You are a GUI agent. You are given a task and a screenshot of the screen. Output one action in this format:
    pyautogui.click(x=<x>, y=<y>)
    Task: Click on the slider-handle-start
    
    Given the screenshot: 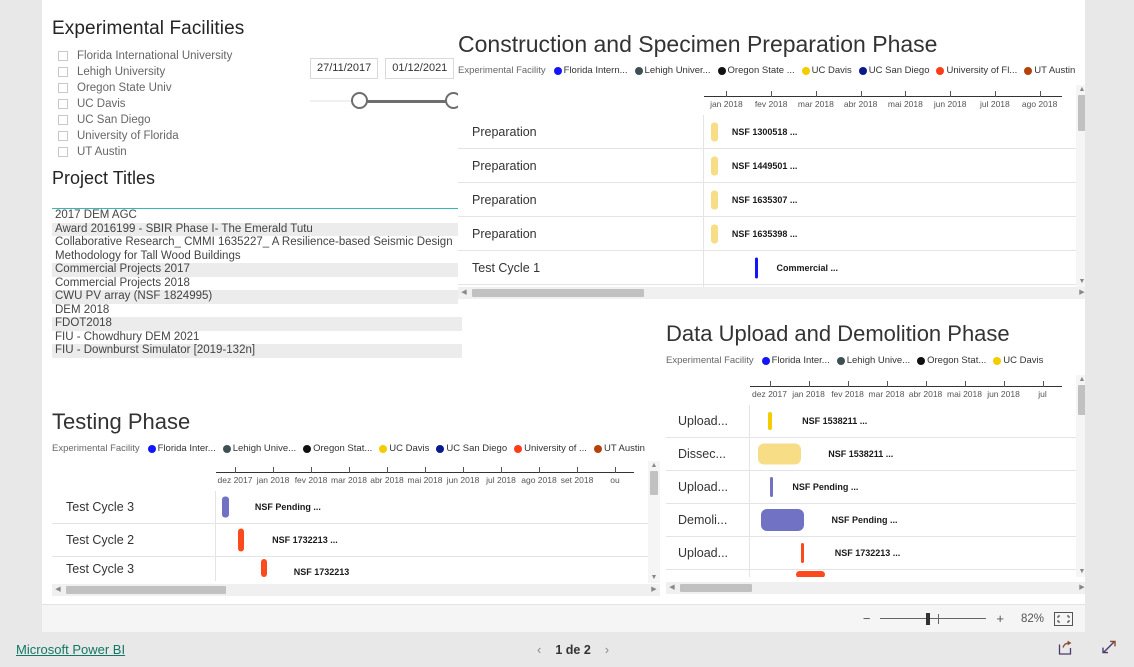 What is the action you would take?
    pyautogui.click(x=359, y=100)
    